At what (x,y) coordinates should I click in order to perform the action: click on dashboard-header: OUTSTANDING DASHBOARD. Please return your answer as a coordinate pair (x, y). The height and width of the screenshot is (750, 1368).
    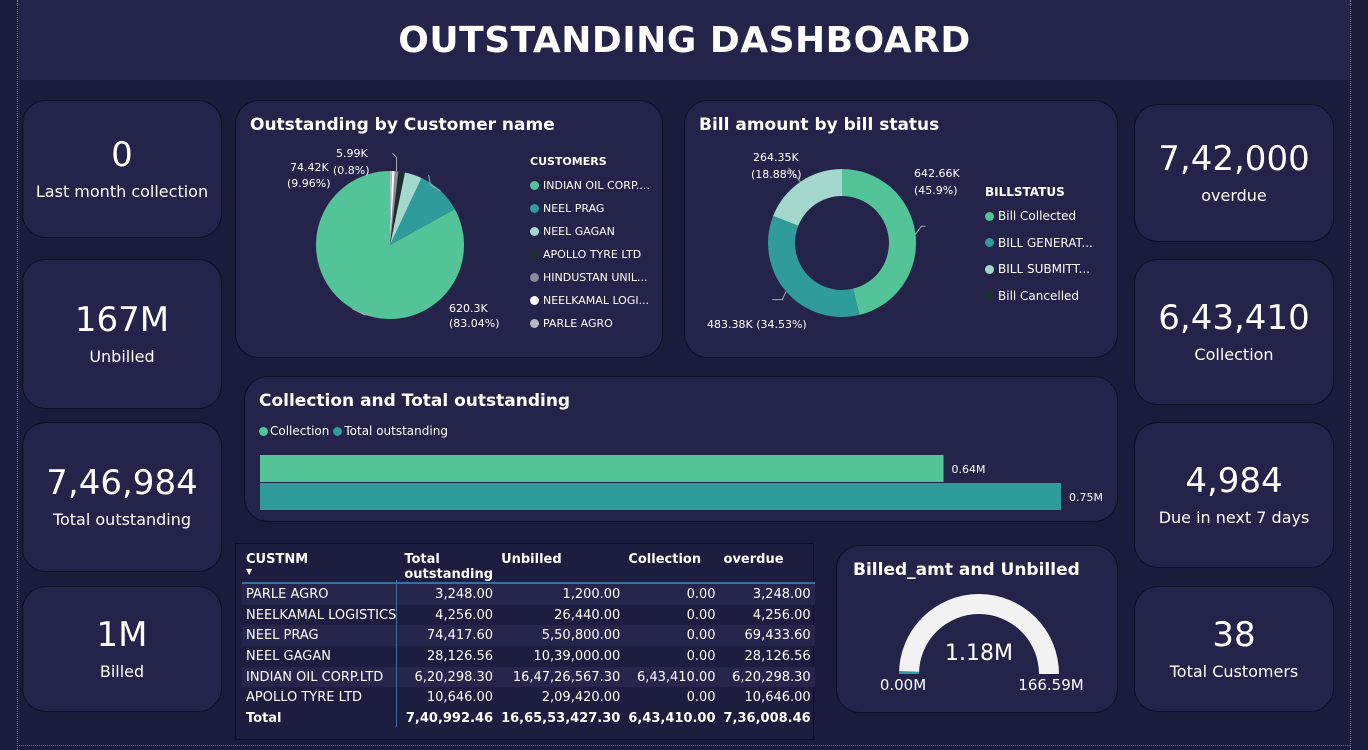
    Looking at the image, I should click on (684, 40).